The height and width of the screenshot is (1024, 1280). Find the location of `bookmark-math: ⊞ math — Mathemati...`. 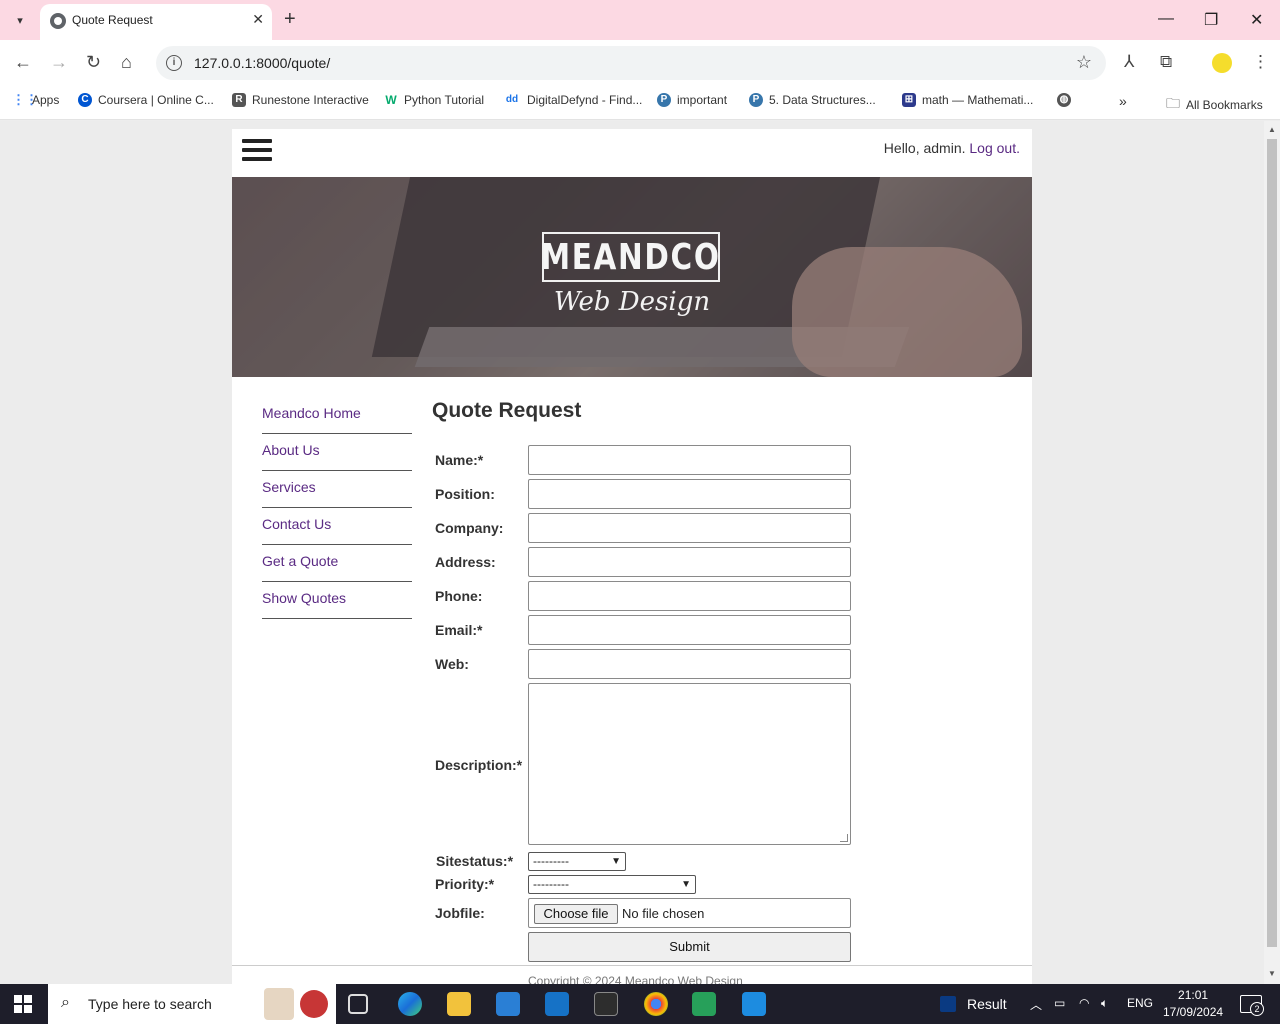

bookmark-math: ⊞ math — Mathemati... is located at coordinates (967, 100).